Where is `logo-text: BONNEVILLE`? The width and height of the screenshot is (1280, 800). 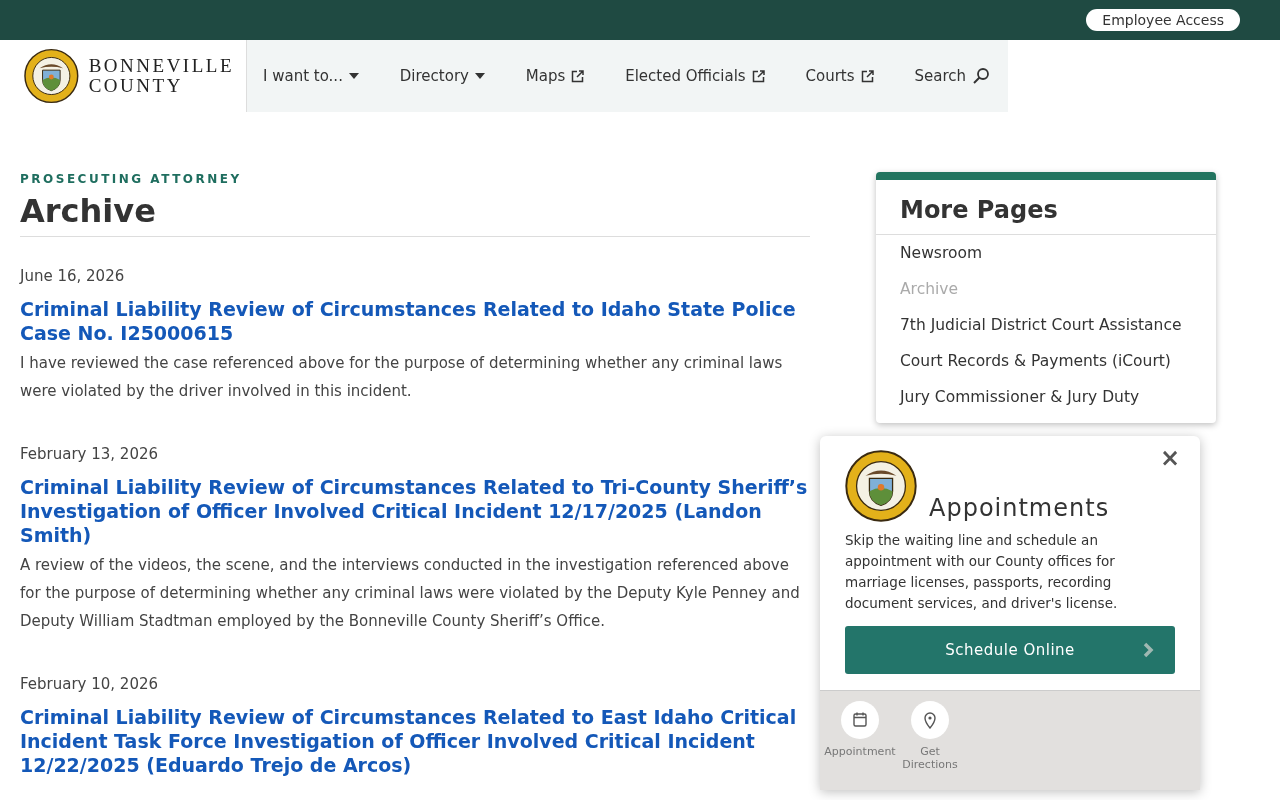
logo-text: BONNEVILLE is located at coordinates (161, 66).